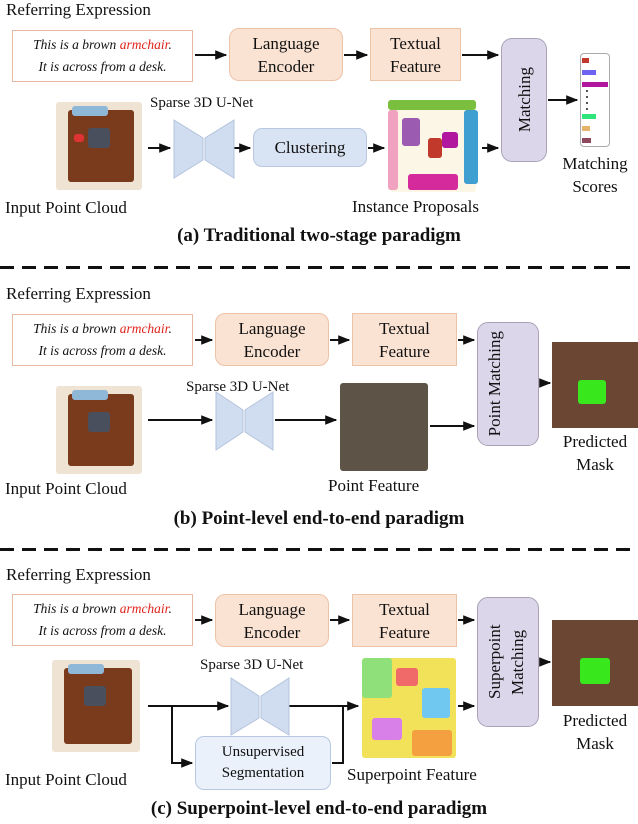 This screenshot has width=638, height=824. Describe the element at coordinates (338, 735) in the screenshot. I see `segmentation-join-line` at that location.